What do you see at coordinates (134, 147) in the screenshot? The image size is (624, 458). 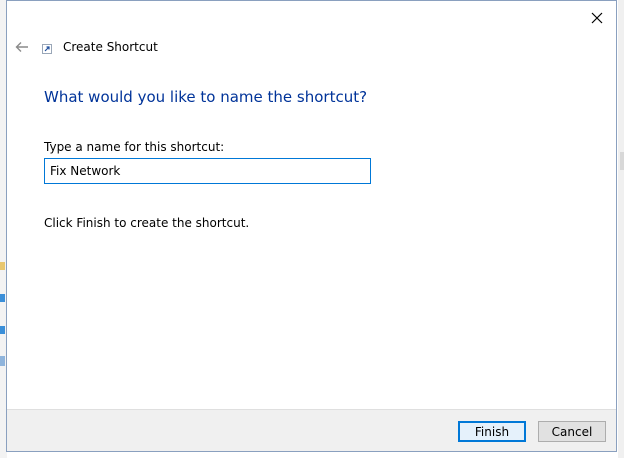 I see `shortcut-name-label: Type a name for this shortcut:` at bounding box center [134, 147].